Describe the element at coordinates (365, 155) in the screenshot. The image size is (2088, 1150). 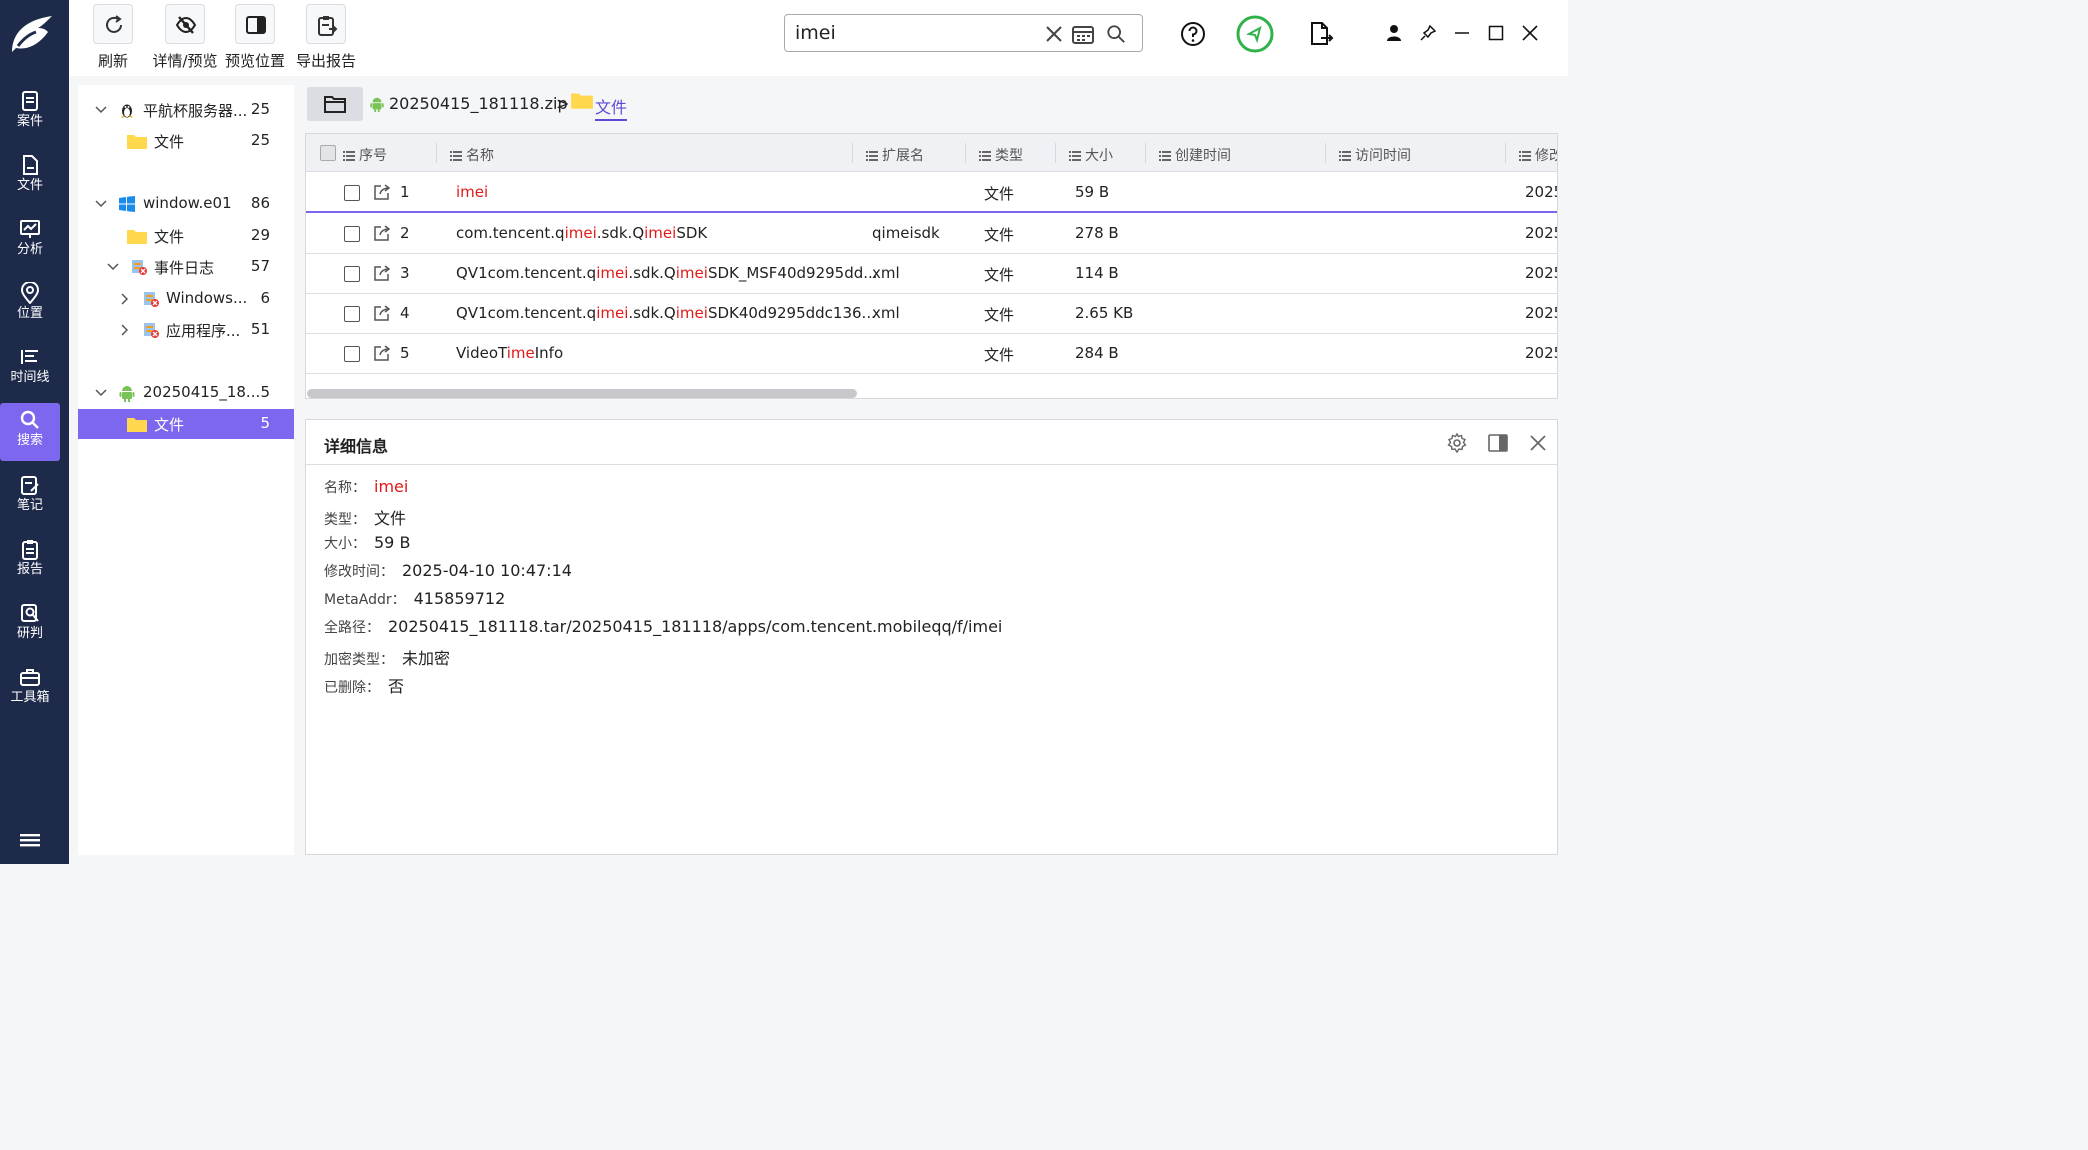
I see `col-index: 序号` at that location.